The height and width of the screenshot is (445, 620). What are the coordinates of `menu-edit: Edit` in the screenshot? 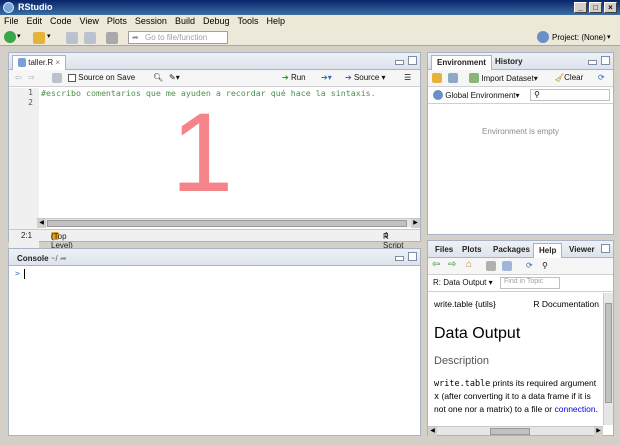 It's located at (35, 20).